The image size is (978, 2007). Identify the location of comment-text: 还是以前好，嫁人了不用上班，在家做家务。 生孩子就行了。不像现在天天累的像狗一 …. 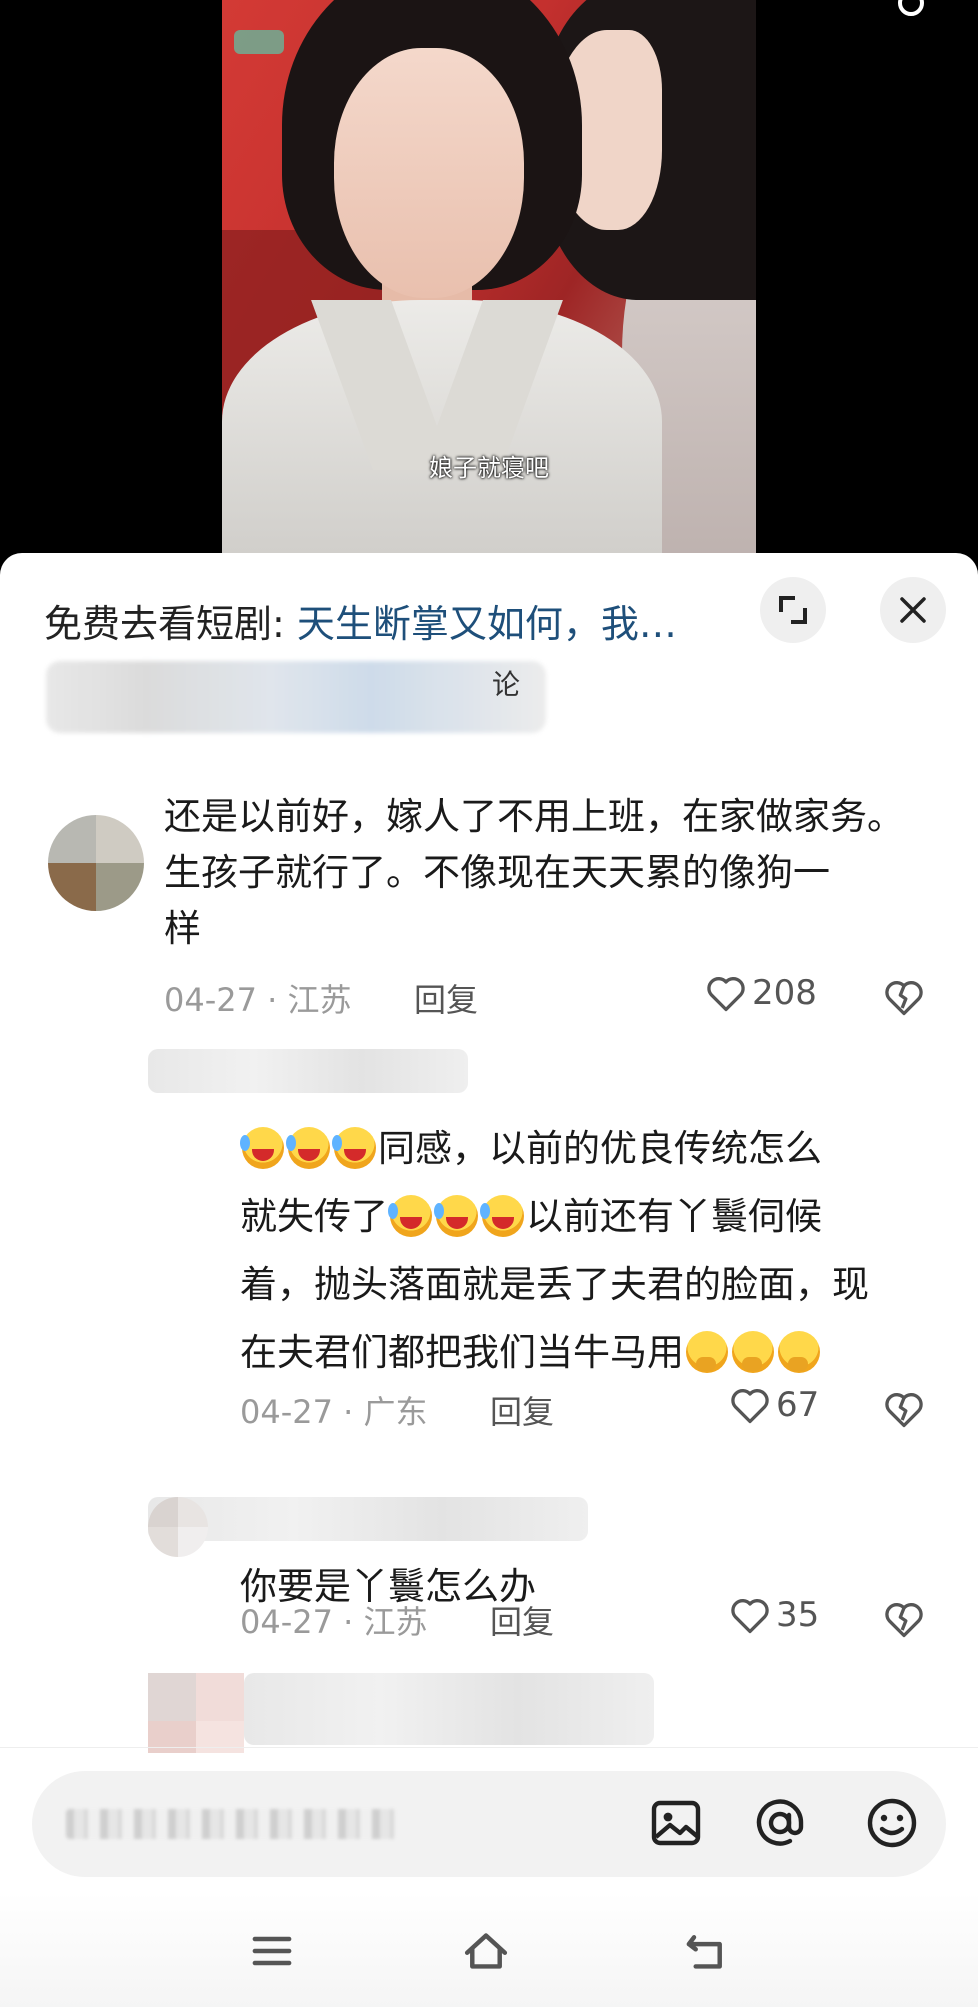
(554, 873).